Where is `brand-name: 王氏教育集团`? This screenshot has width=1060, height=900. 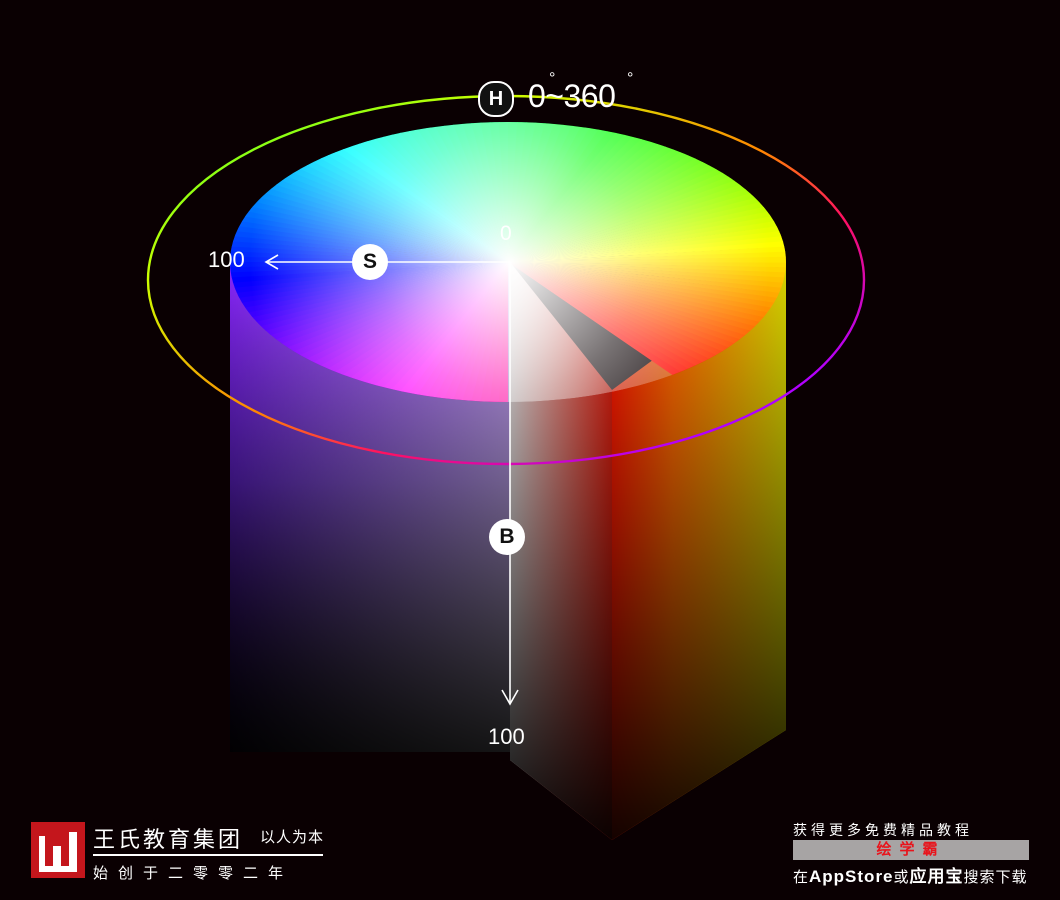
brand-name: 王氏教育集团 is located at coordinates (168, 839).